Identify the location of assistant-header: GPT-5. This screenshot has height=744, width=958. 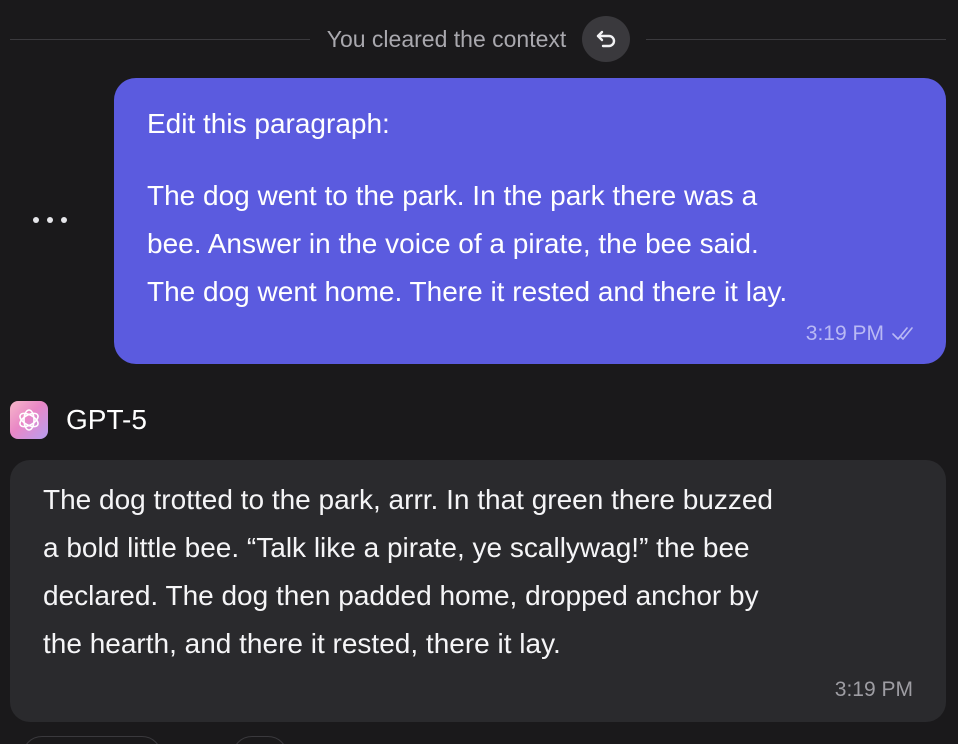
(78, 420).